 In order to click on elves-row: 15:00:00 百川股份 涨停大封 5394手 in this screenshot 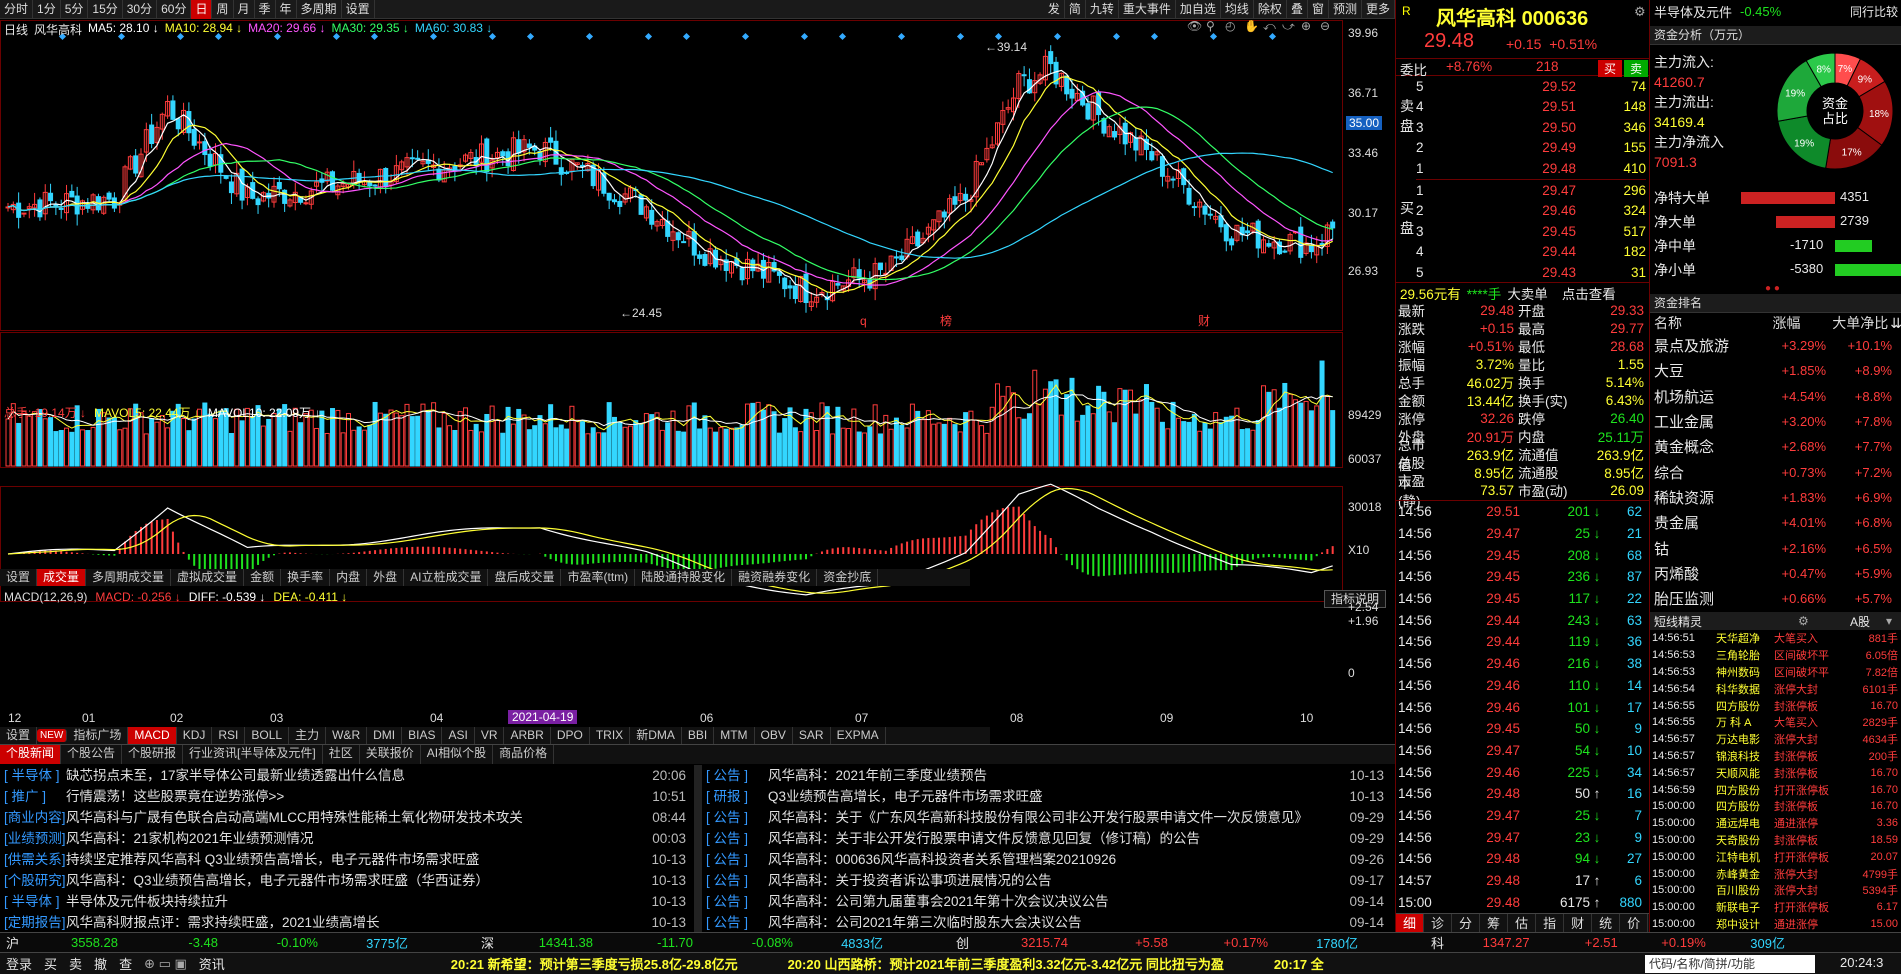, I will do `click(1775, 890)`.